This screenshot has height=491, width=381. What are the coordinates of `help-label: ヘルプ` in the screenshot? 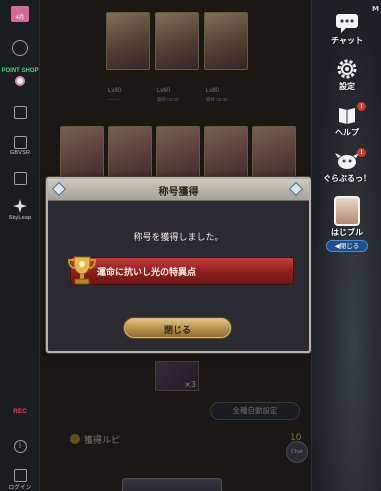 It's located at (347, 132).